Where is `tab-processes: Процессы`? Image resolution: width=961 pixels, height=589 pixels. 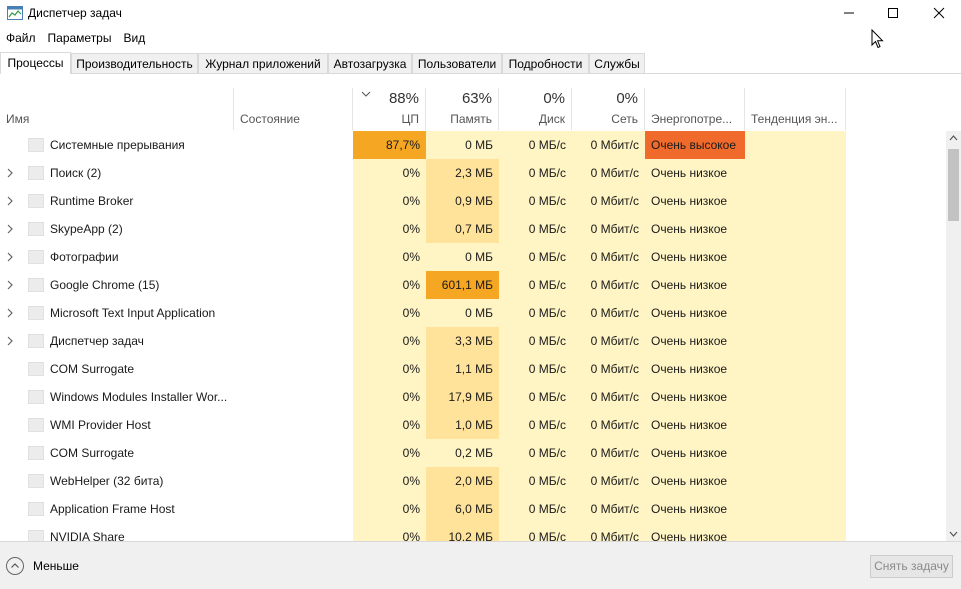
tab-processes: Процессы is located at coordinates (35, 63).